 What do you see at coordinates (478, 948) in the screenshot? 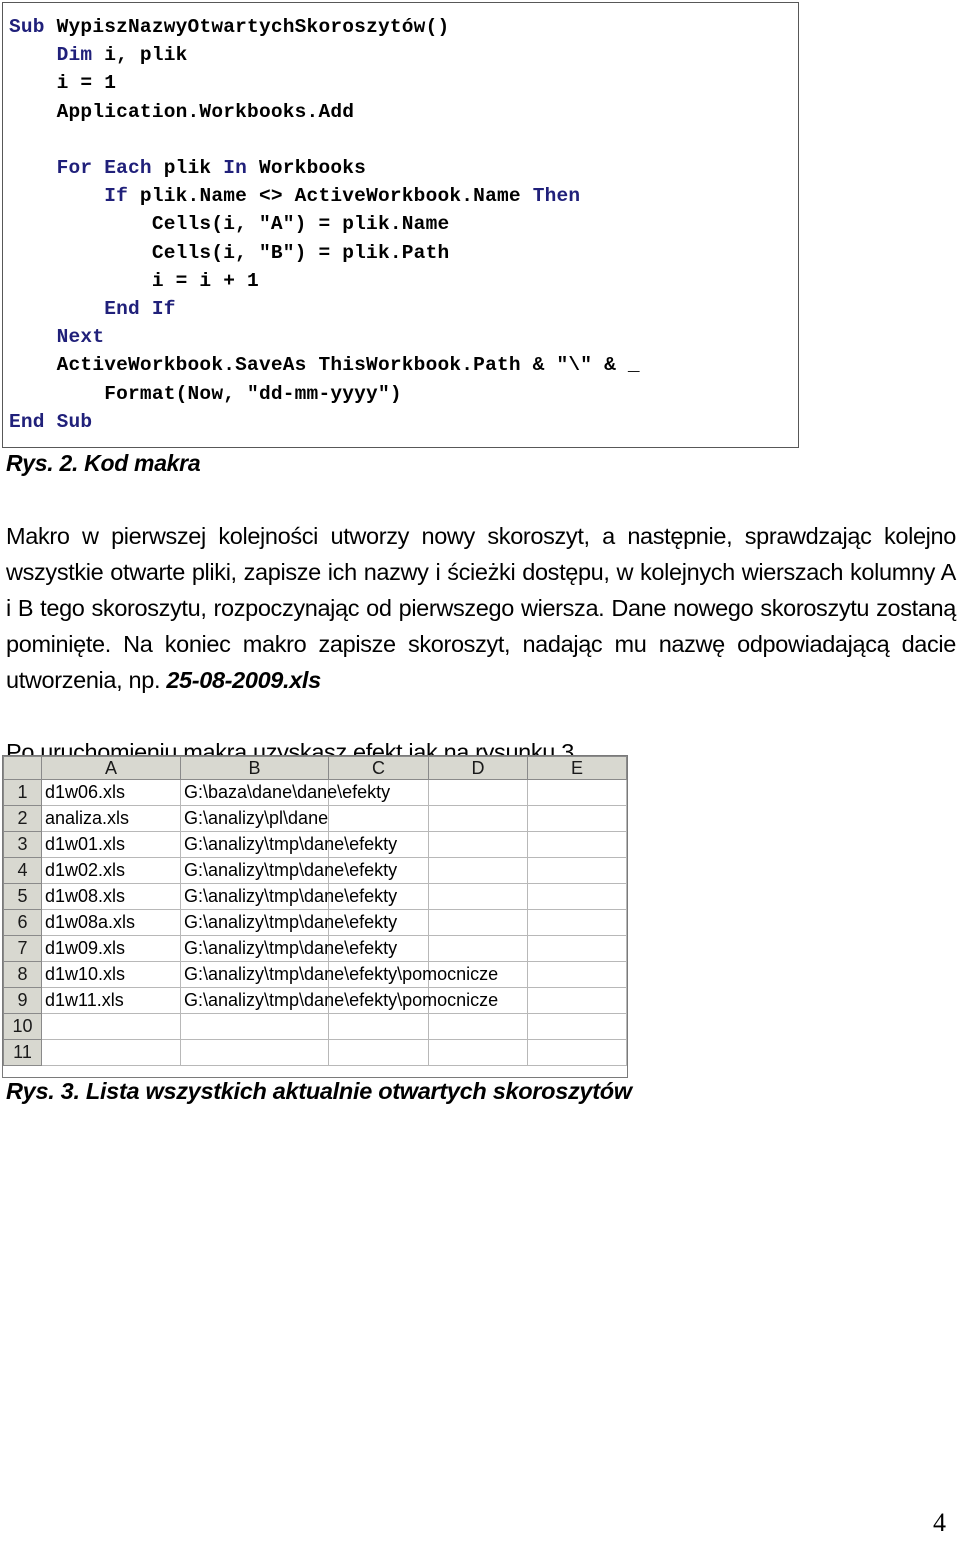
I see `cell-D7` at bounding box center [478, 948].